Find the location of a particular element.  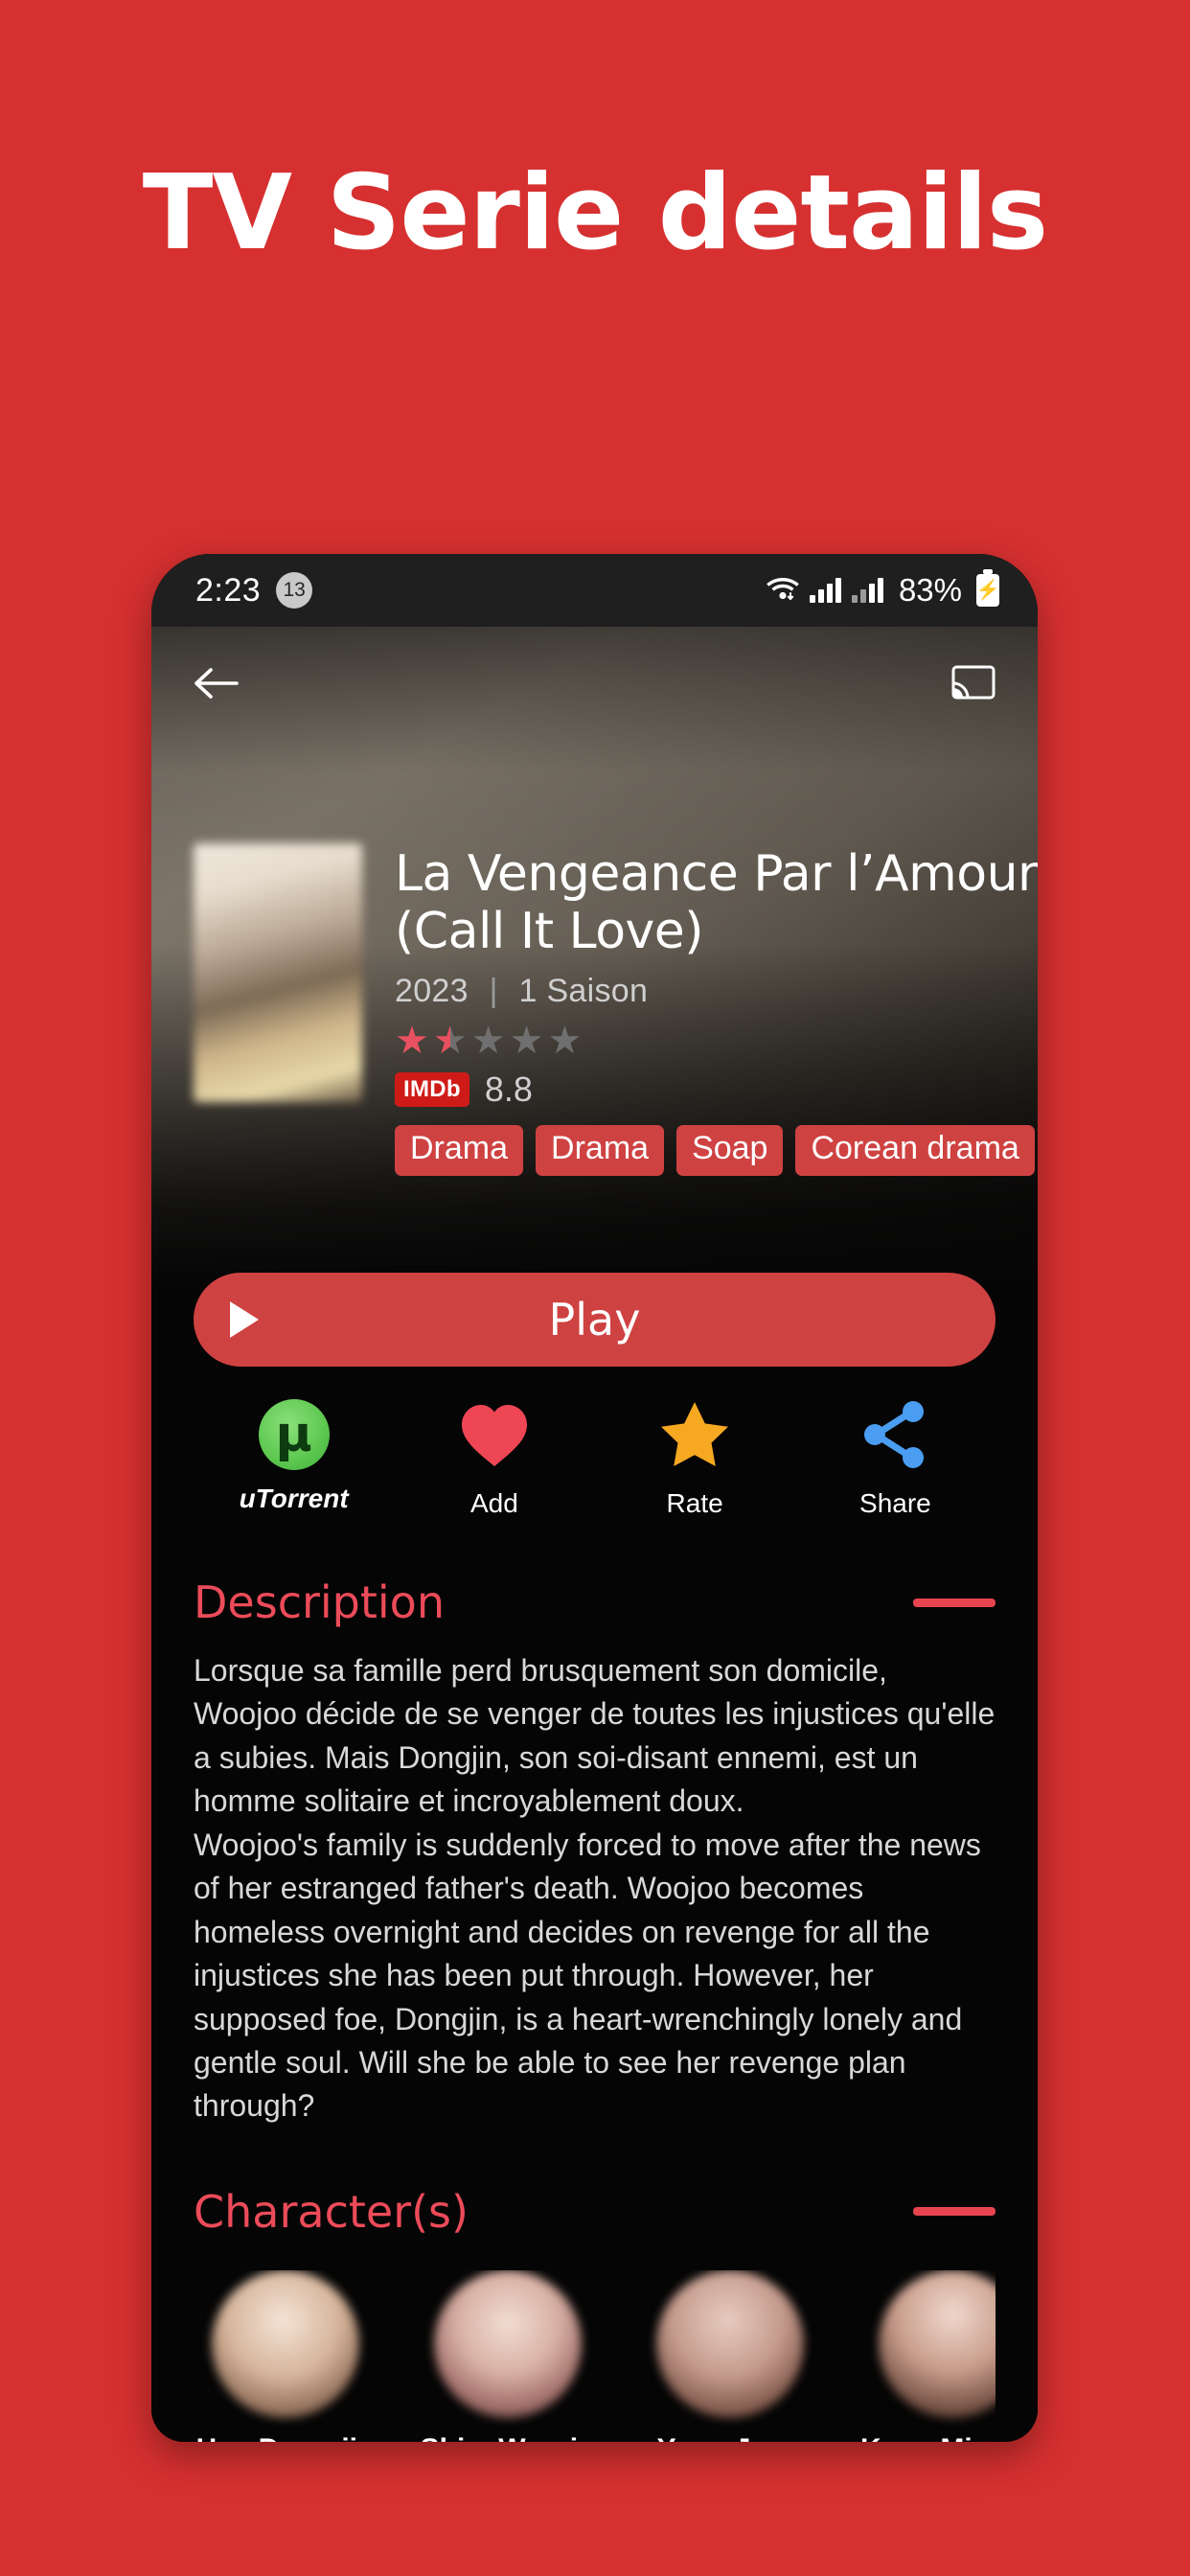

star-icon-2: ★ is located at coordinates (450, 1040).